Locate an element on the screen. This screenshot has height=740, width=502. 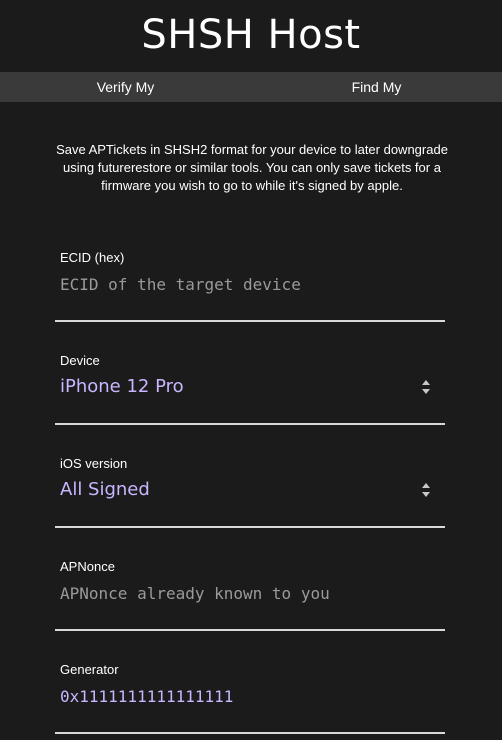
nav-verify-my: Verify My is located at coordinates (125, 87).